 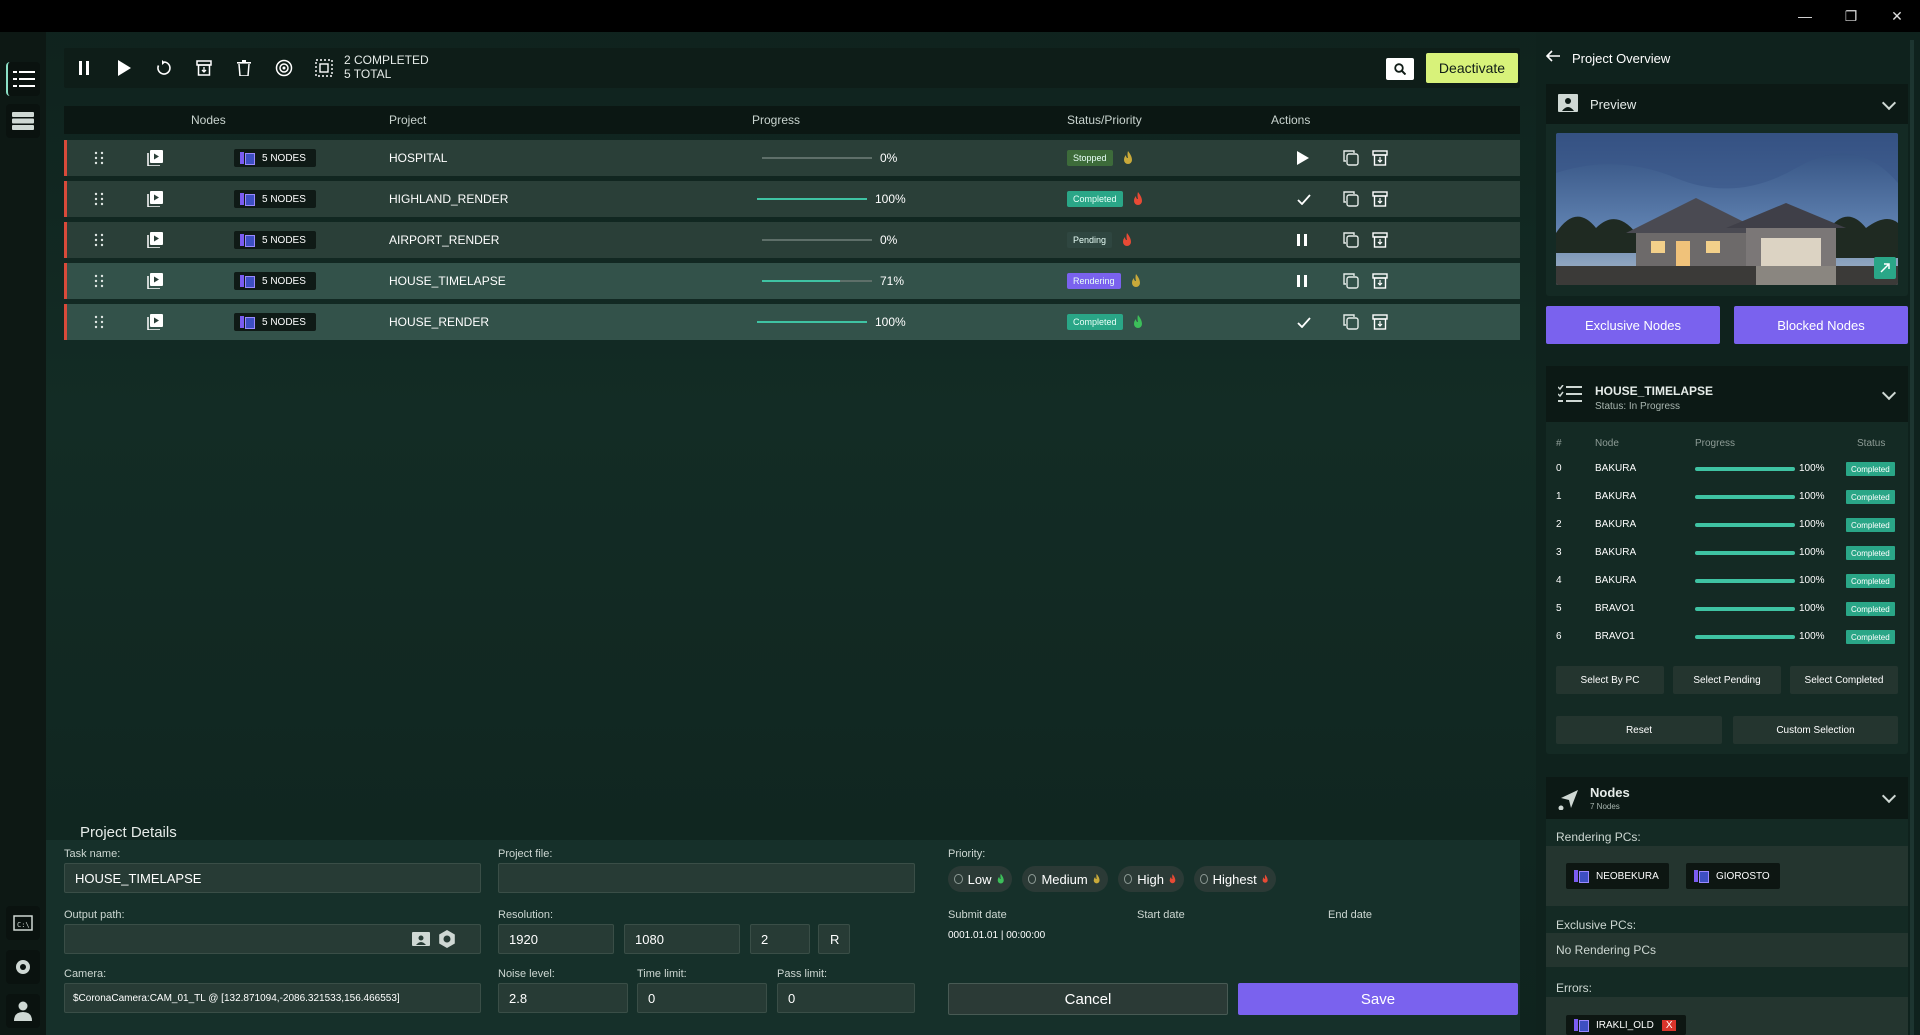 I want to click on settings-gear-icon, so click(x=447, y=940).